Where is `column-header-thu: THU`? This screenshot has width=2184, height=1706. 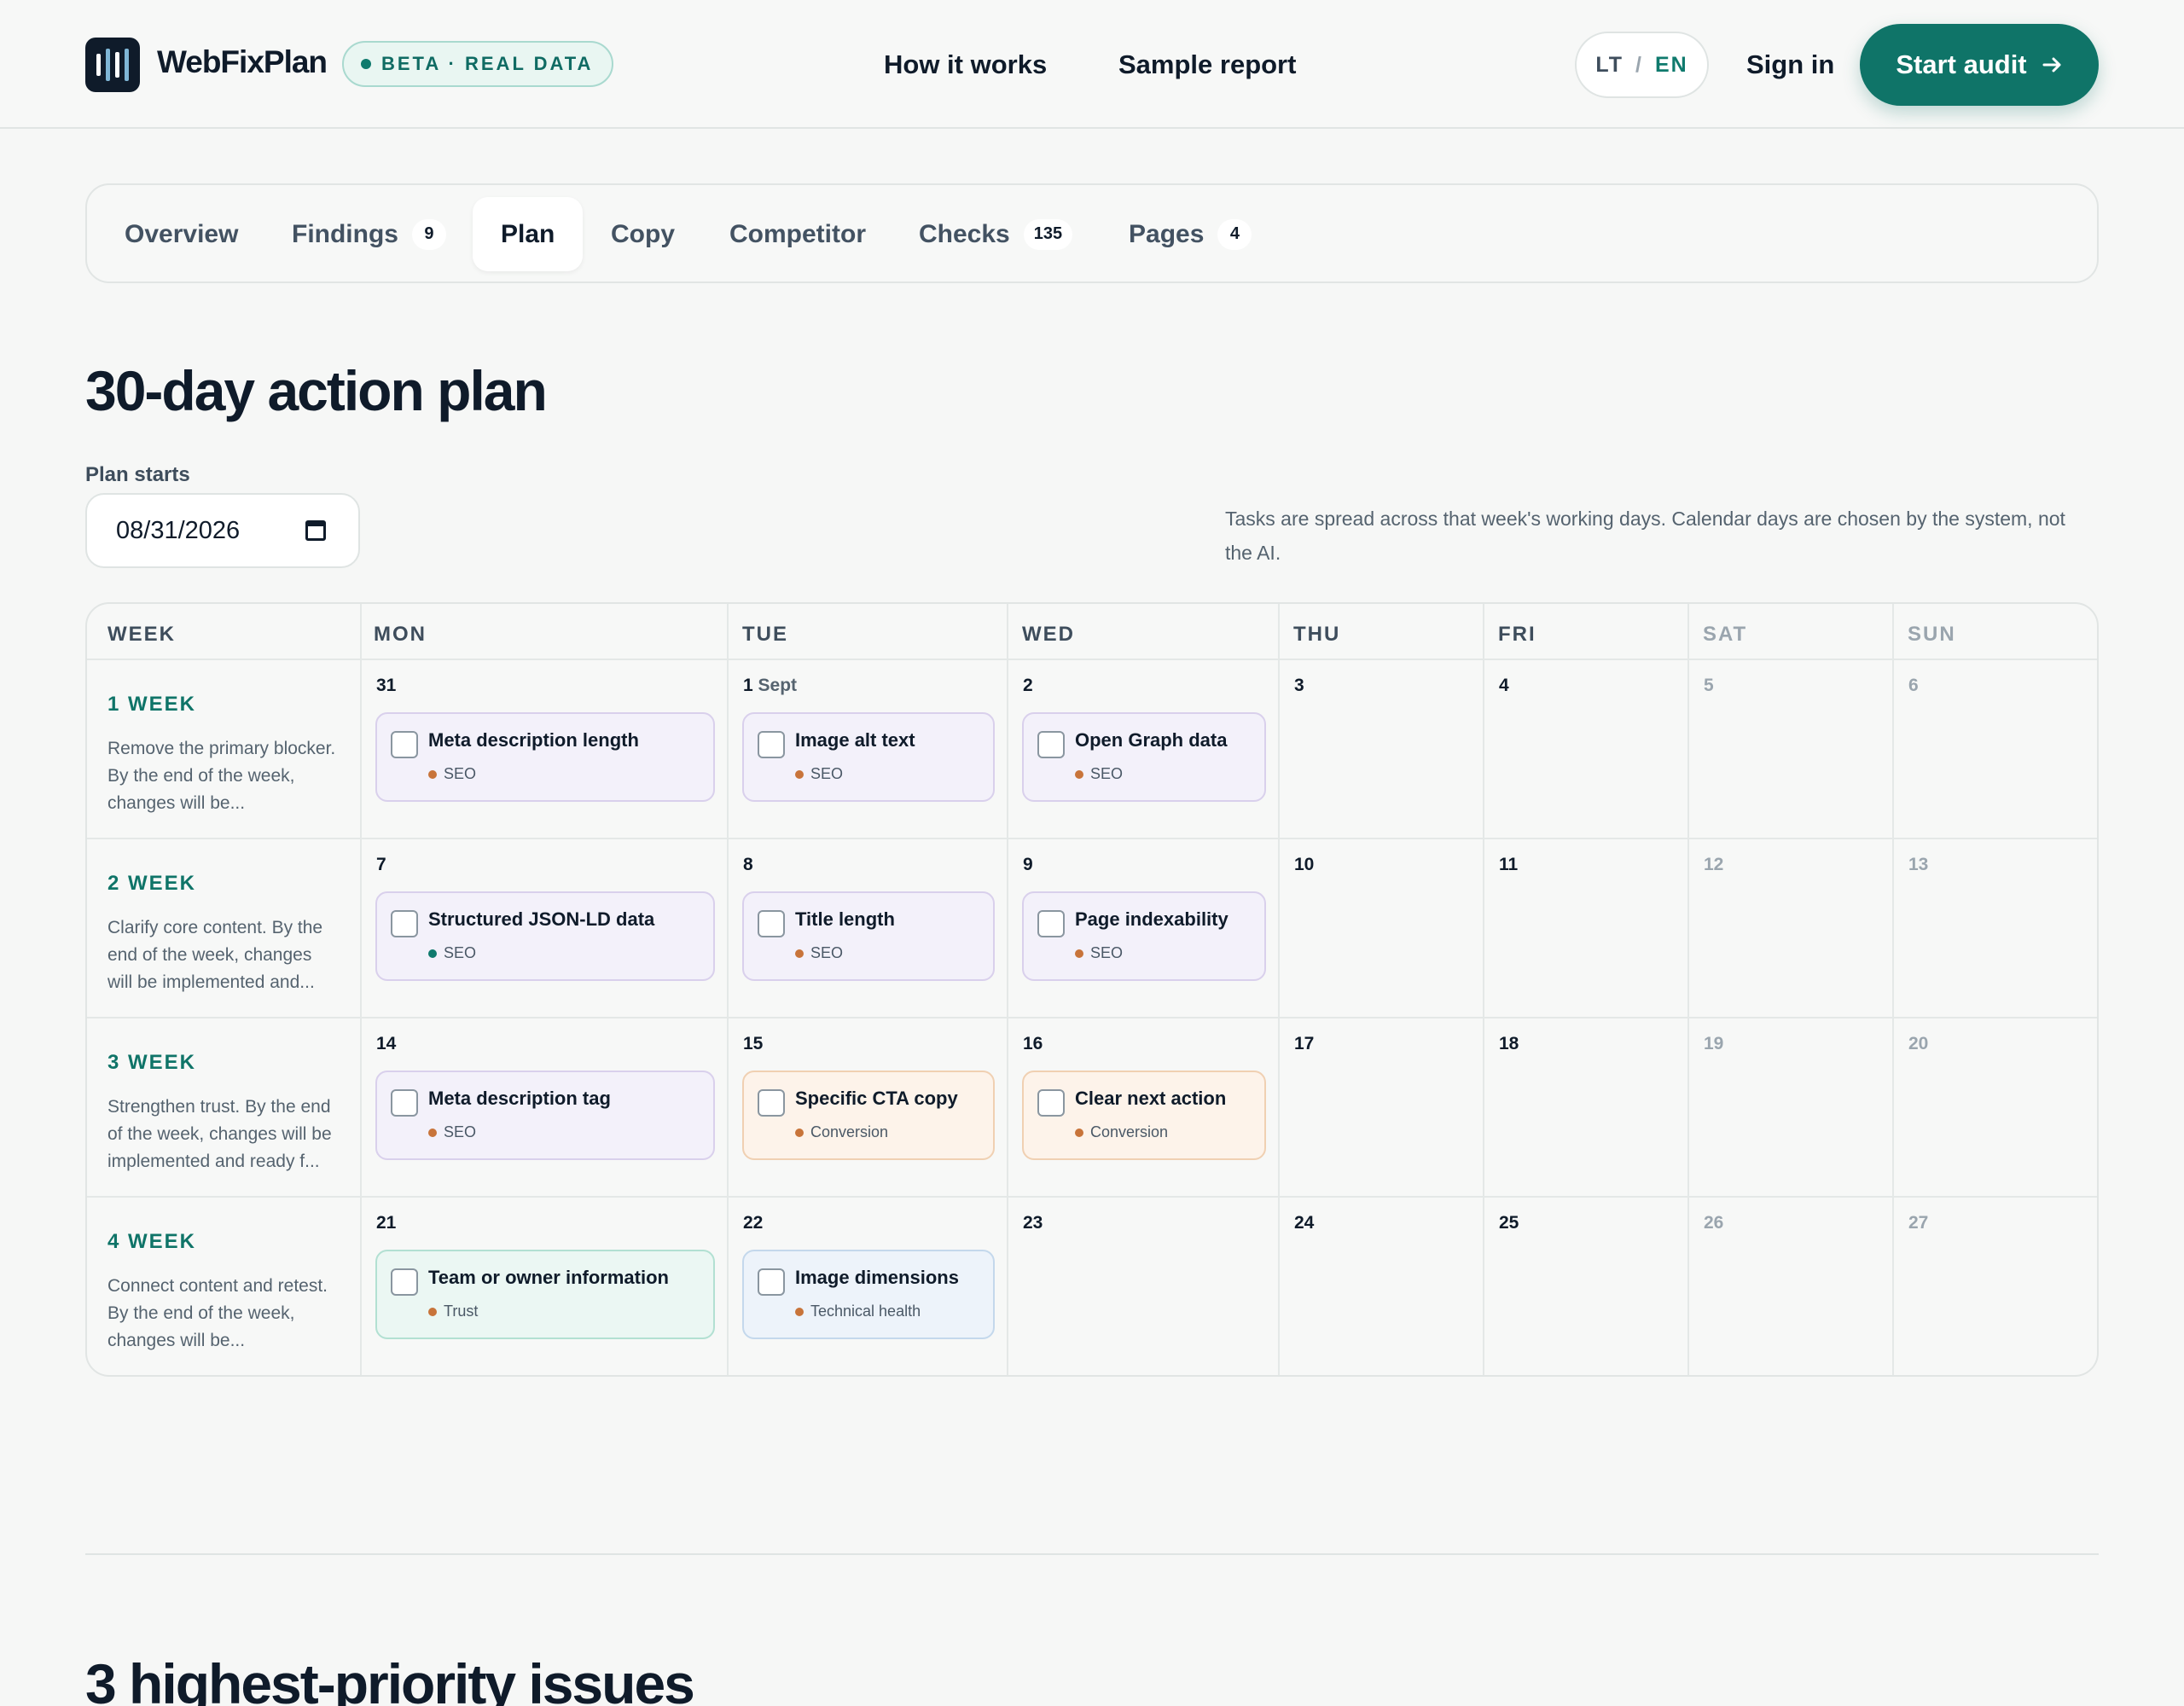 column-header-thu: THU is located at coordinates (1317, 634).